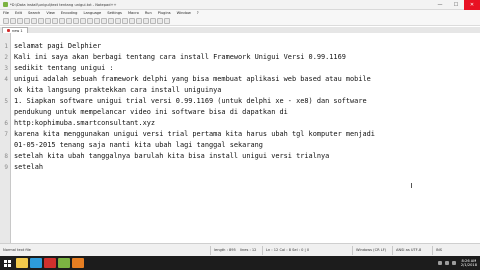 The image size is (480, 270). I want to click on cursor-position-status: Ln : 12 Col : 8 Sel : 0 | 0, so click(288, 250).